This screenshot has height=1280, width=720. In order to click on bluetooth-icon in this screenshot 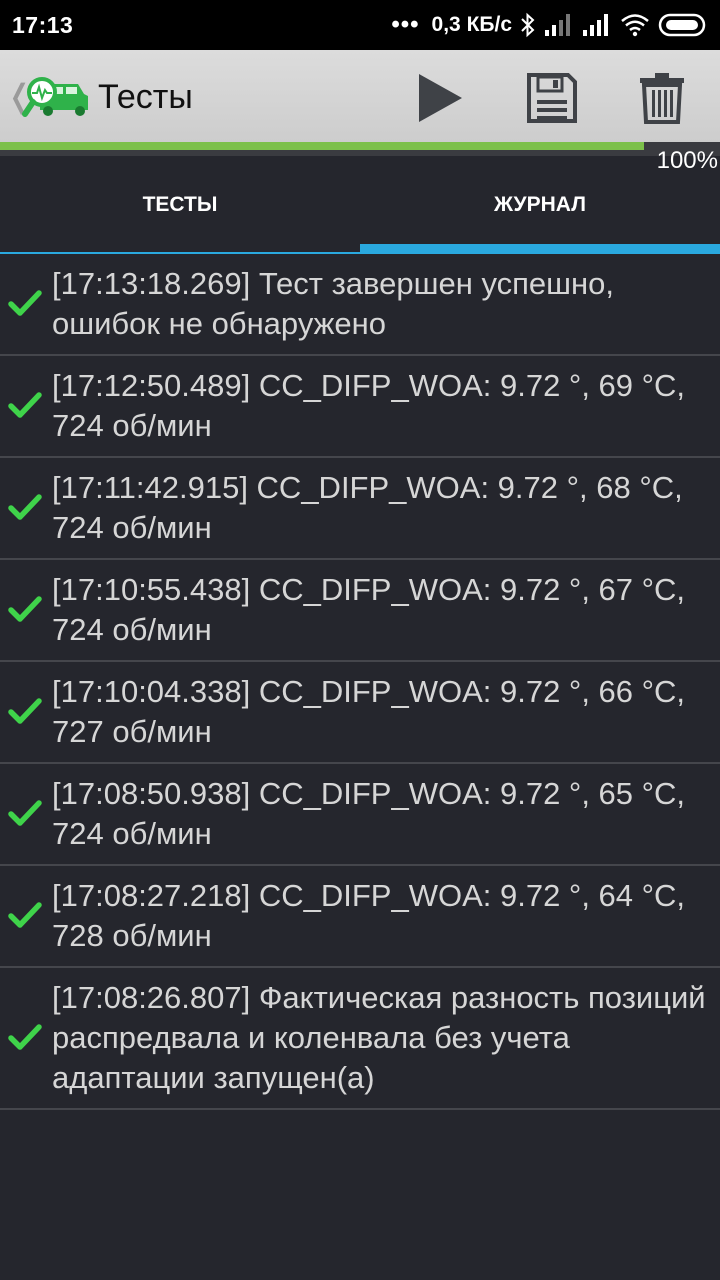, I will do `click(528, 25)`.